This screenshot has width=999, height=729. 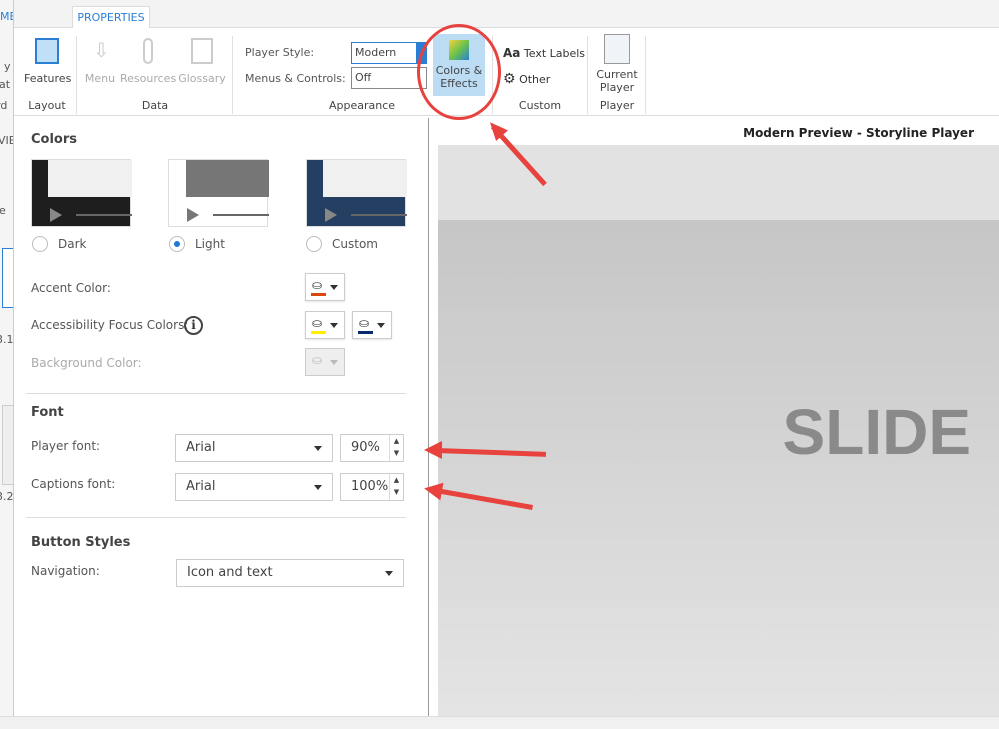 I want to click on theme-label-light: Light, so click(x=210, y=244).